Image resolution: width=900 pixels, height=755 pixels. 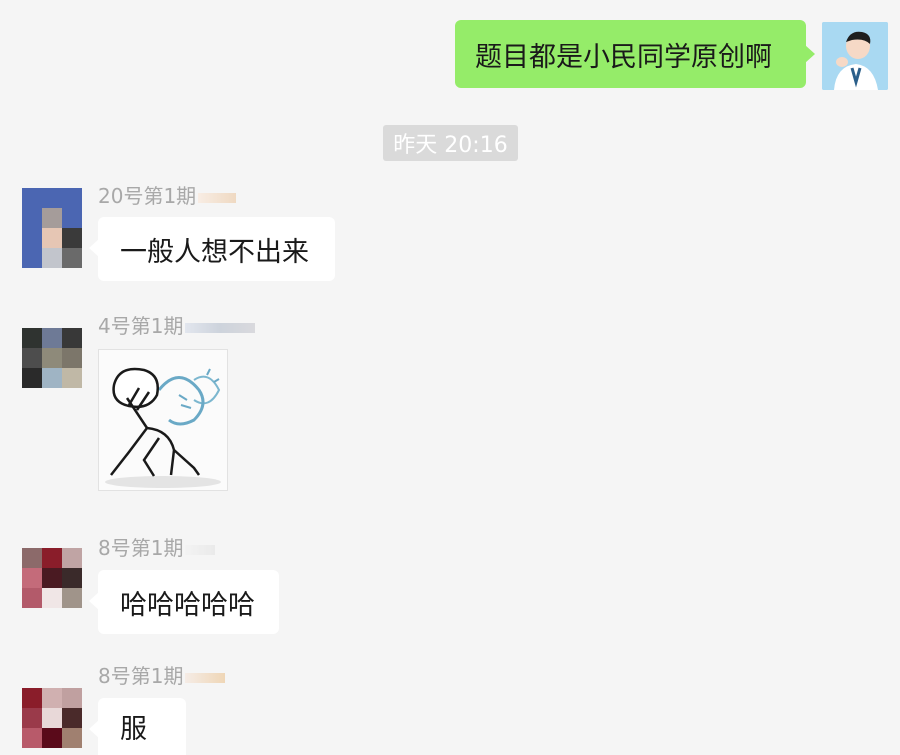 What do you see at coordinates (623, 57) in the screenshot?
I see `sent-message-text: 题目都是小民同学原创啊` at bounding box center [623, 57].